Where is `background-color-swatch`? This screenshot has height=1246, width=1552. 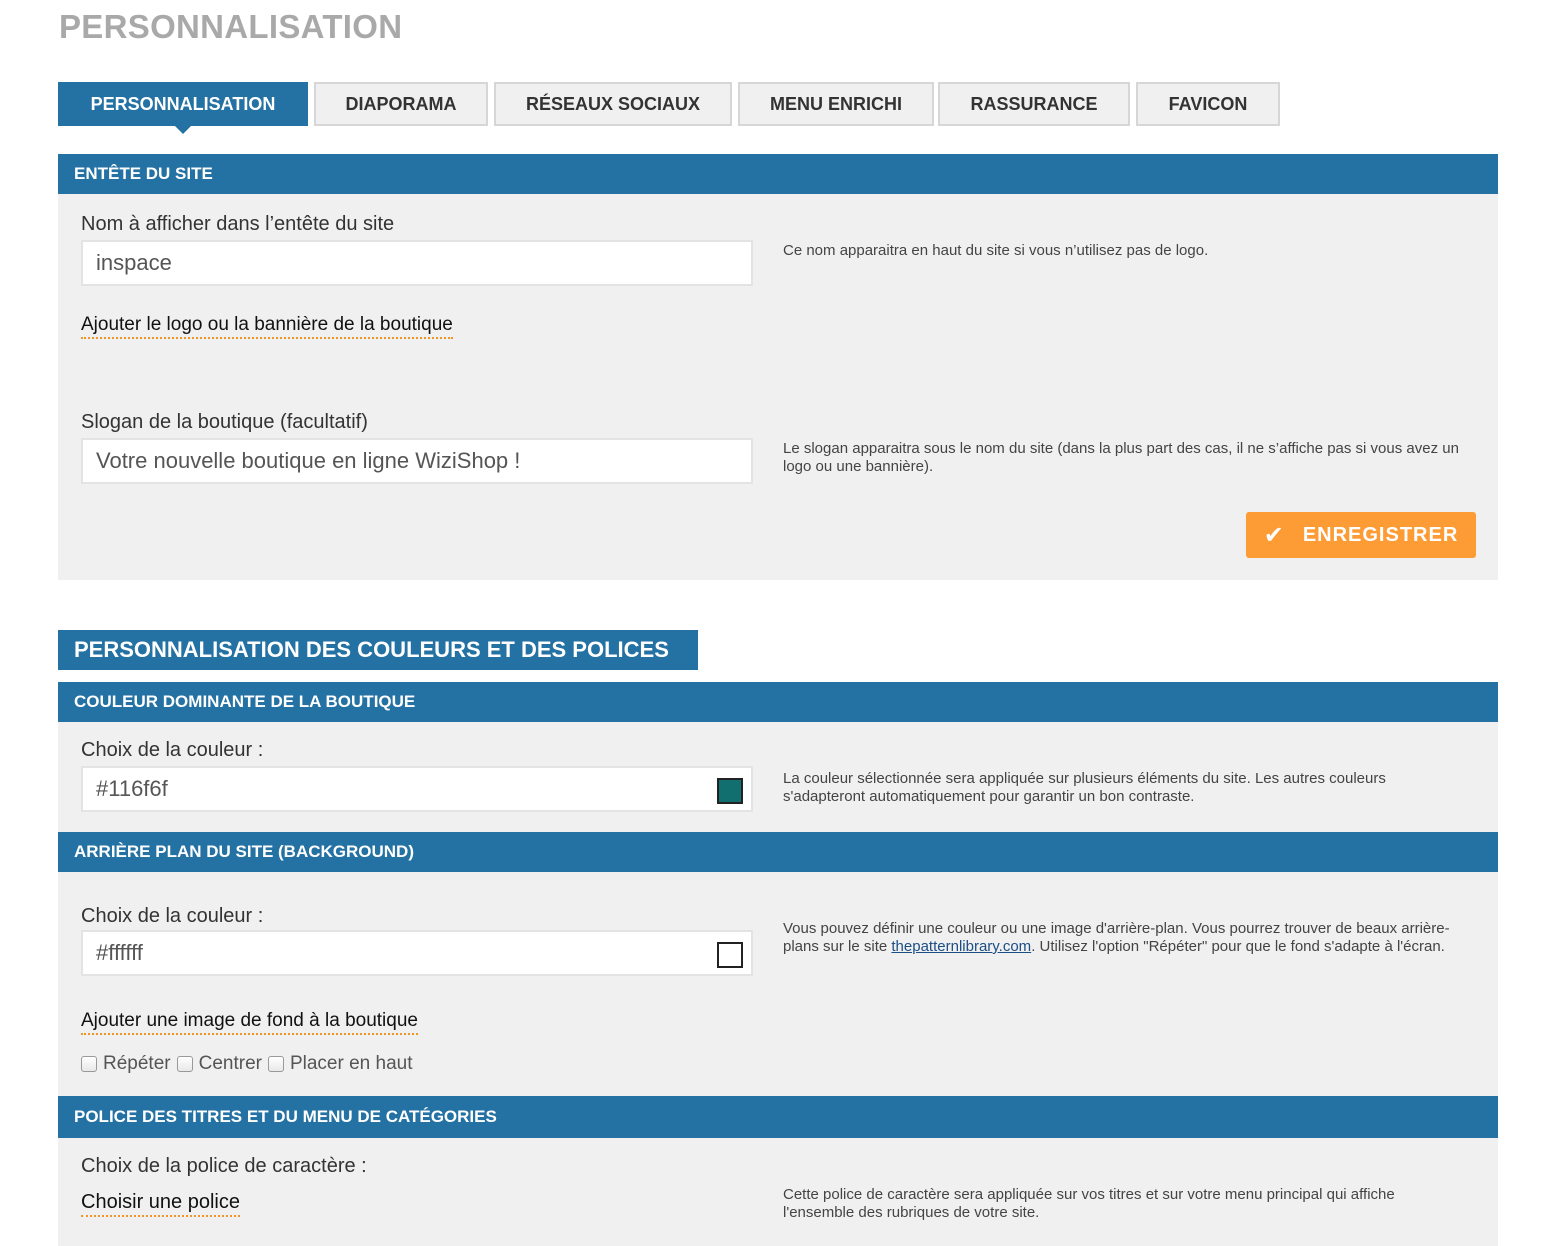
background-color-swatch is located at coordinates (730, 955).